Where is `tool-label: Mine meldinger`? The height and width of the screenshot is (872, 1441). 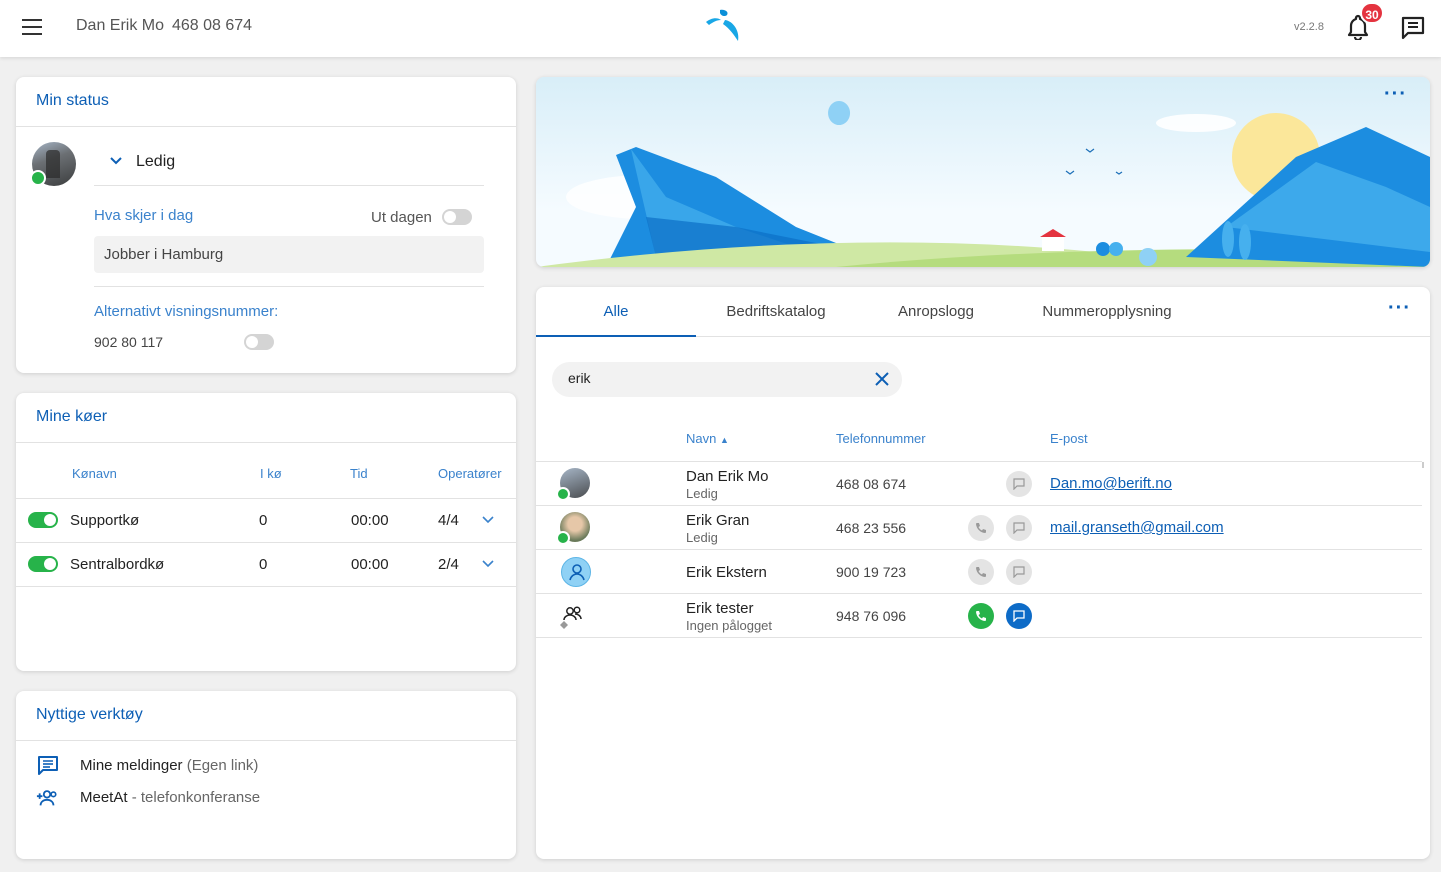 tool-label: Mine meldinger is located at coordinates (131, 765).